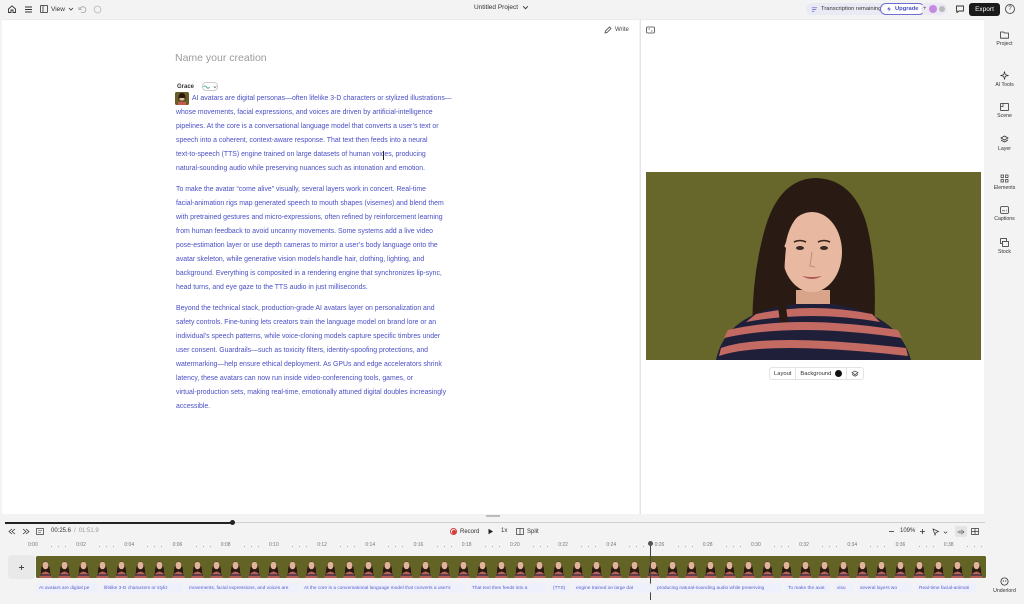 The width and height of the screenshot is (1024, 604). Describe the element at coordinates (659, 545) in the screenshot. I see `ruler-tick-label: 0:26` at that location.